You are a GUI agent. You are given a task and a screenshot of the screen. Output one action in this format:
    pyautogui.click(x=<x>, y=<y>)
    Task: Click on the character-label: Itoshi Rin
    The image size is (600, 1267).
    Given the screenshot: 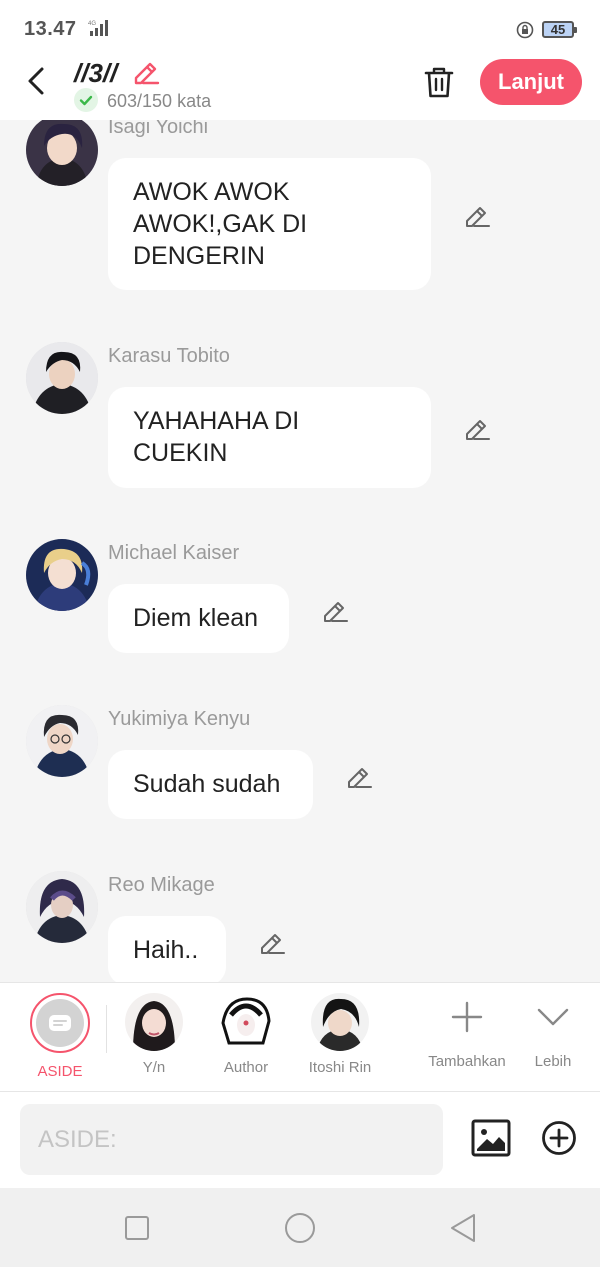 What is the action you would take?
    pyautogui.click(x=340, y=1067)
    